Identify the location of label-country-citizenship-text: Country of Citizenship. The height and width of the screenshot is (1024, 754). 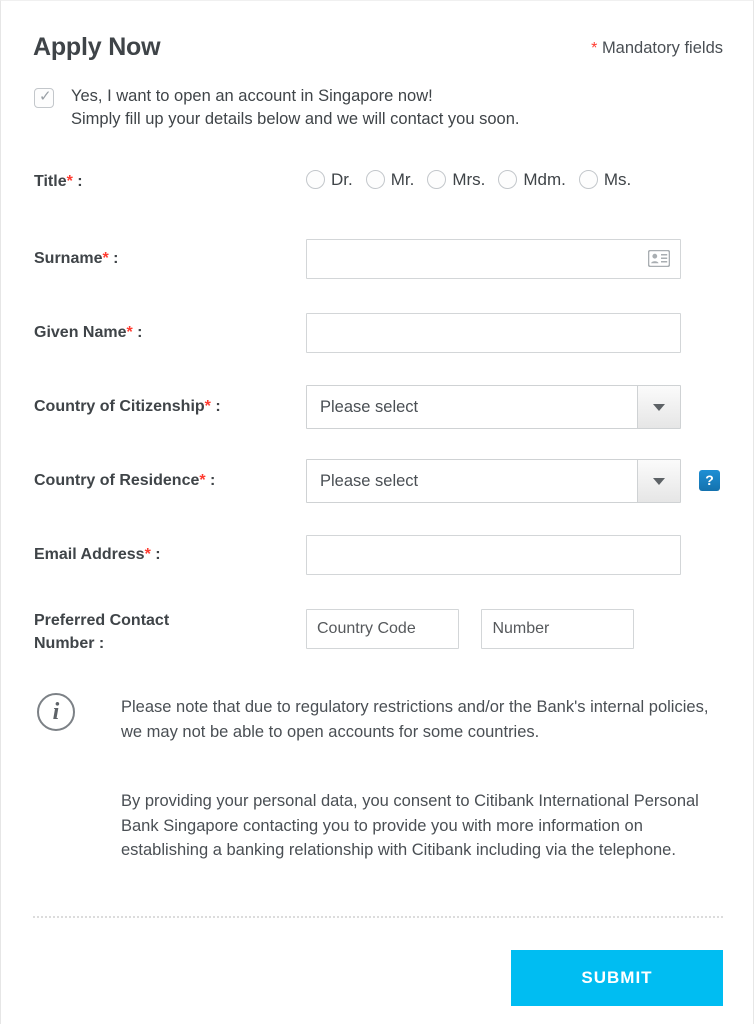
(119, 406).